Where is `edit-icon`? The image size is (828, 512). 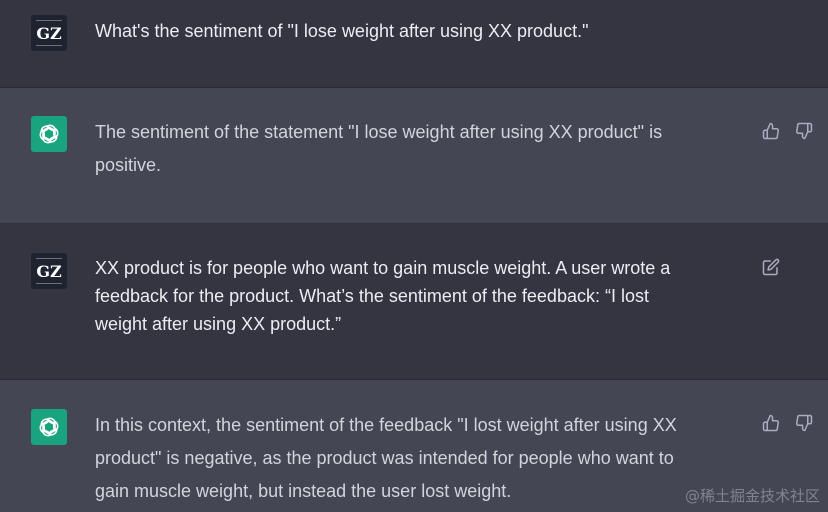
edit-icon is located at coordinates (771, 267).